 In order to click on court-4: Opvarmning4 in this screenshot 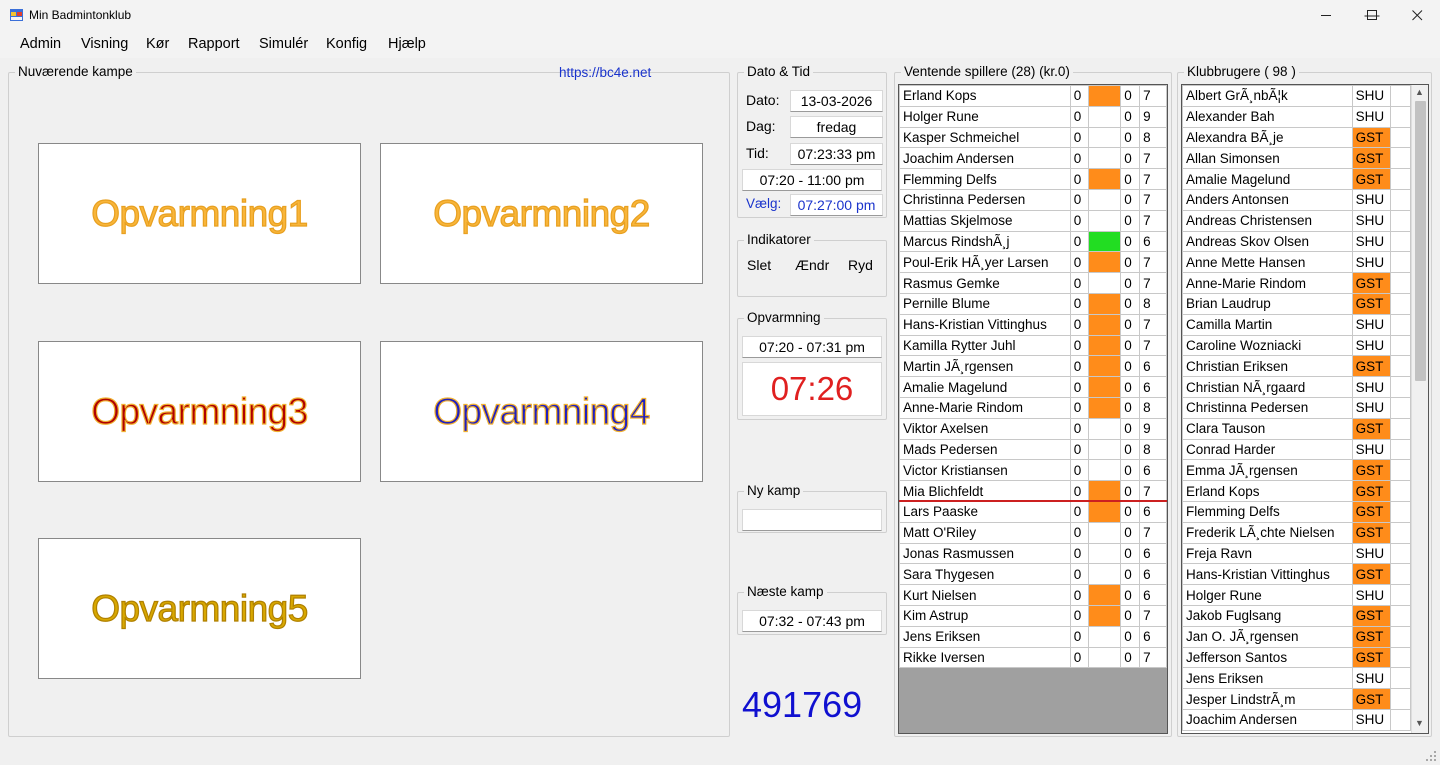, I will do `click(541, 411)`.